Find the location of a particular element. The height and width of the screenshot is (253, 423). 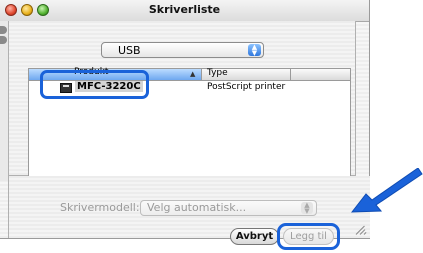

background-window-edge is located at coordinates (4, 101).